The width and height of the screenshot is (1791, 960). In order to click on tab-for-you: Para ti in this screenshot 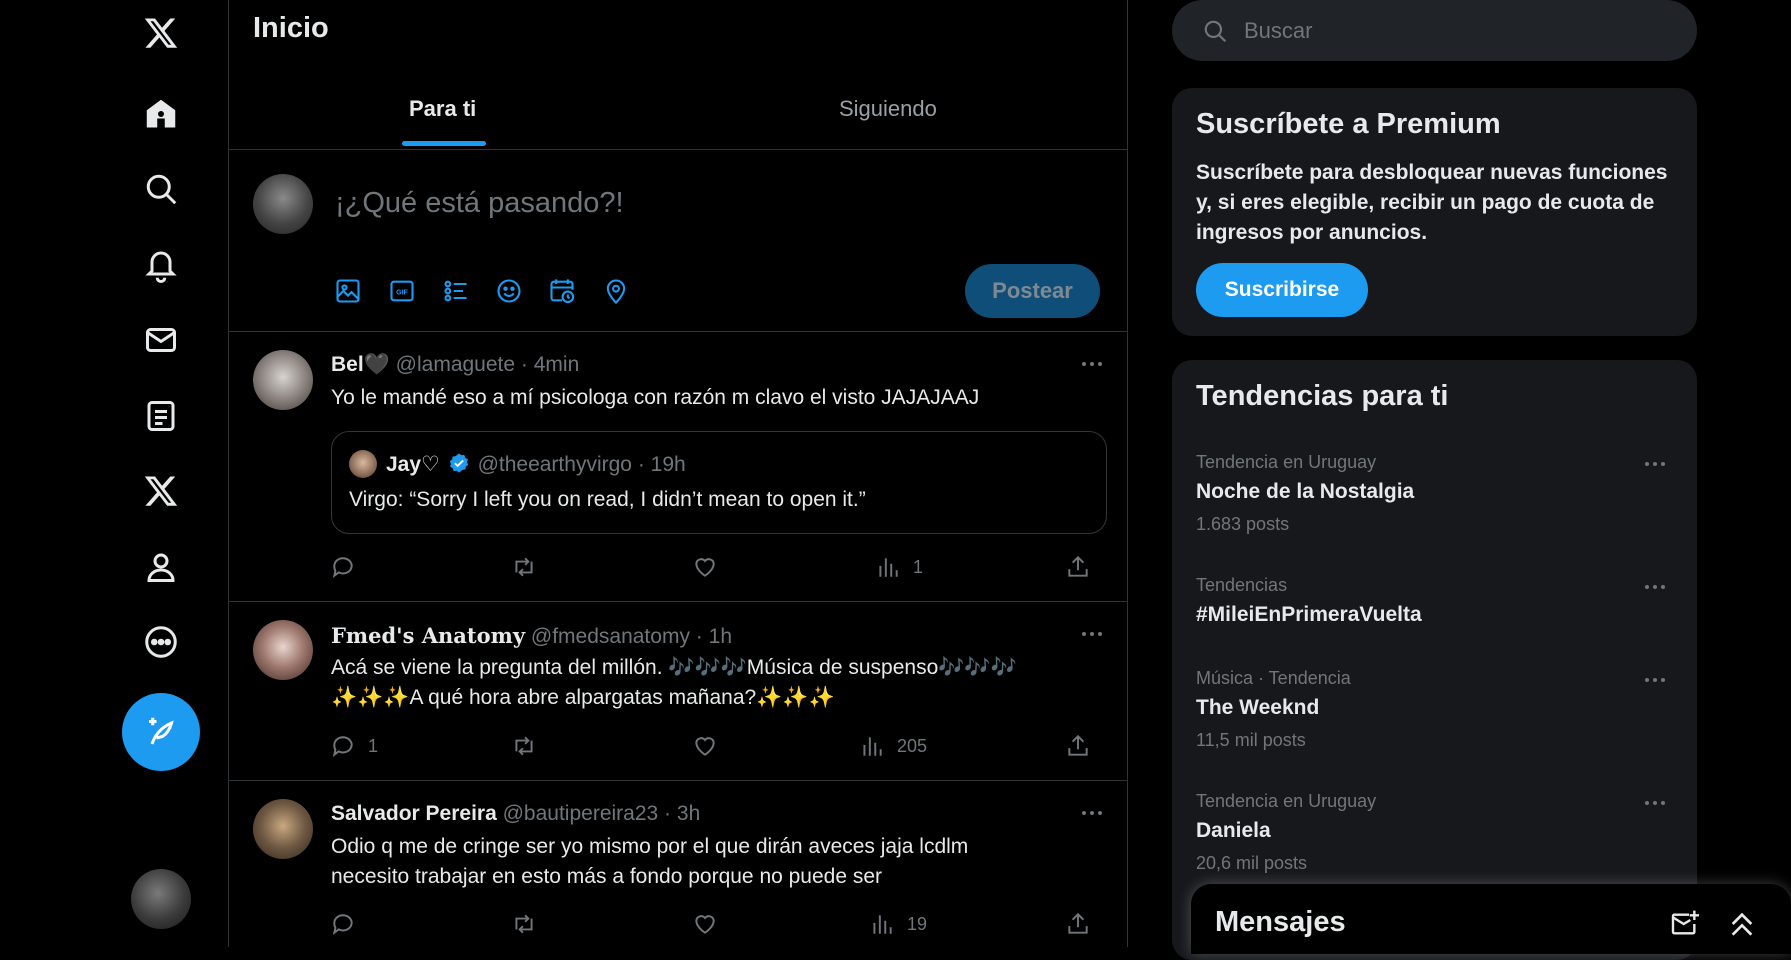, I will do `click(442, 109)`.